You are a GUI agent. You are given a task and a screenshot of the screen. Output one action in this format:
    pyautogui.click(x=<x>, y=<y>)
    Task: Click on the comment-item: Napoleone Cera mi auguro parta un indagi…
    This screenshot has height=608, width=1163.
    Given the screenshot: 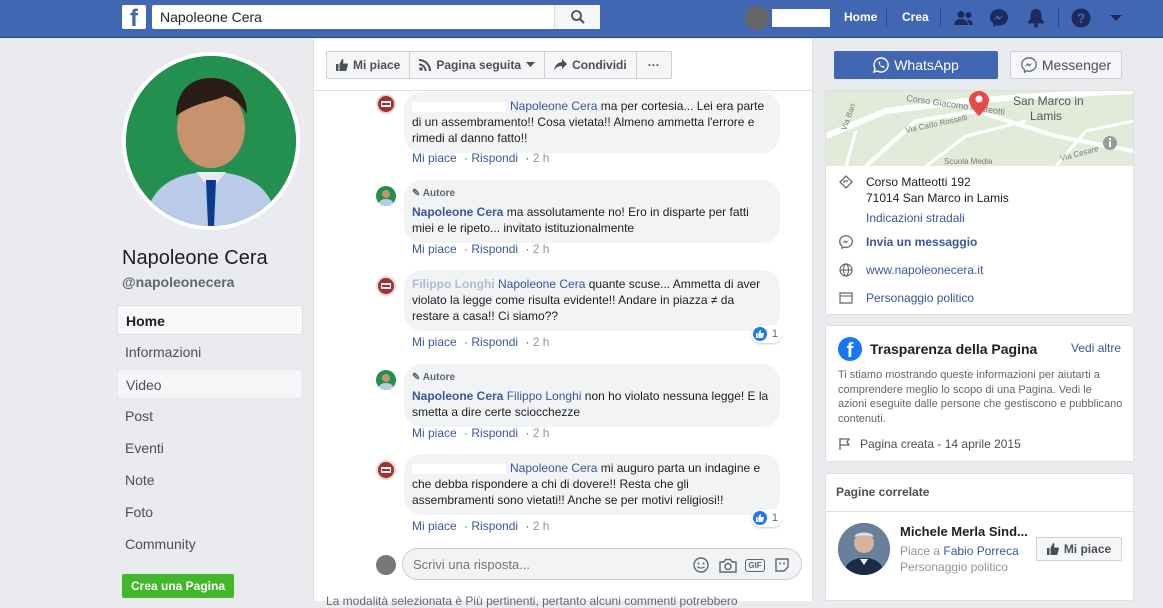 What is the action you would take?
    pyautogui.click(x=586, y=494)
    